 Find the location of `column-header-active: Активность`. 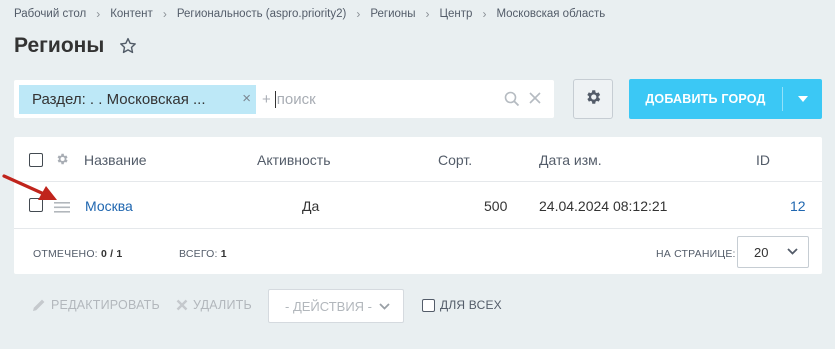

column-header-active: Активность is located at coordinates (294, 160).